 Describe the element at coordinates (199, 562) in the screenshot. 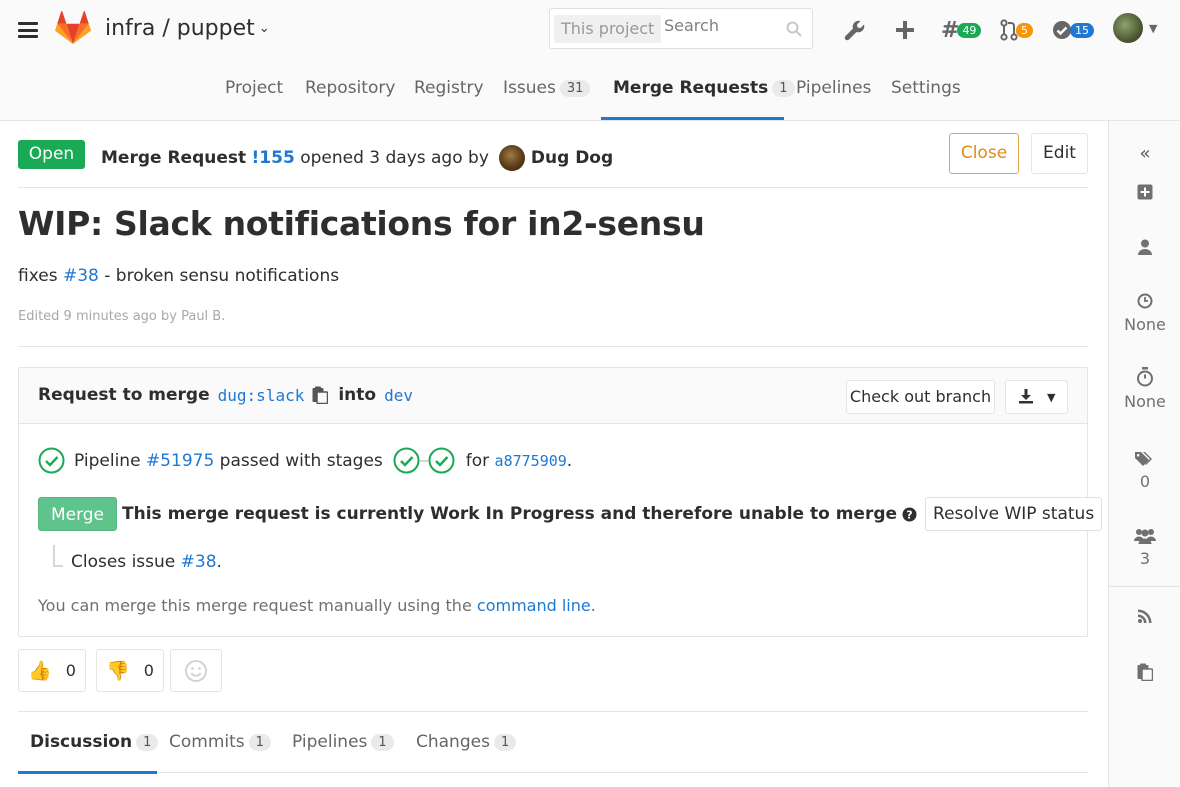

I see `closes-issue-link: #38` at that location.